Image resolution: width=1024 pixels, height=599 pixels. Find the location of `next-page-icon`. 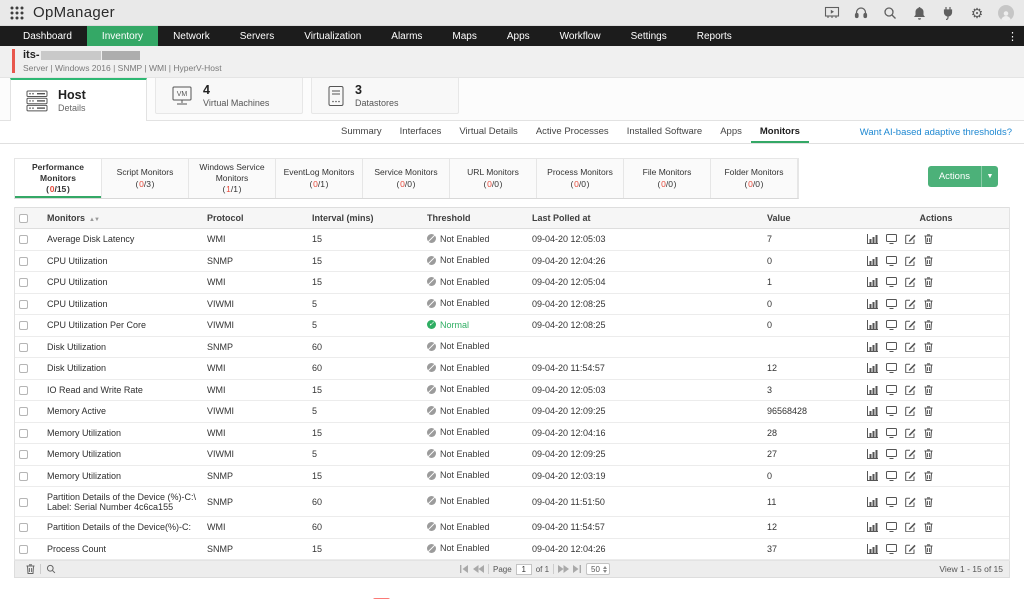

next-page-icon is located at coordinates (564, 569).